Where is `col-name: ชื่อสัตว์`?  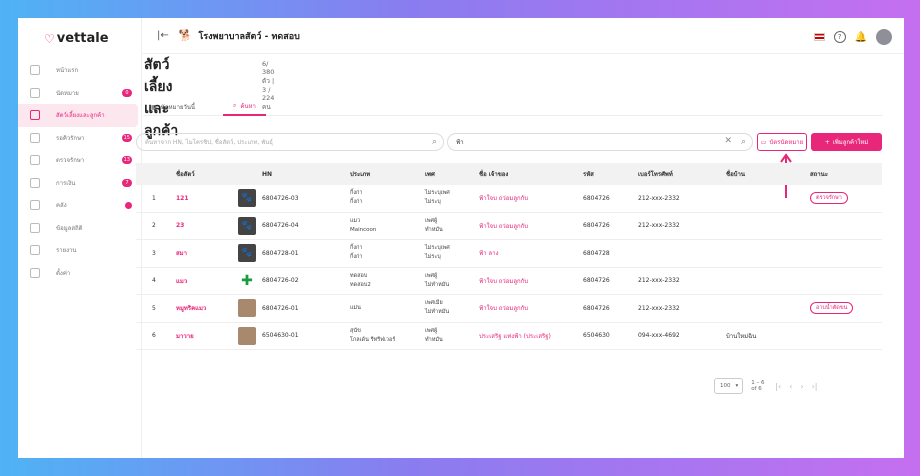
col-name: ชื่อสัตว์ is located at coordinates (185, 174).